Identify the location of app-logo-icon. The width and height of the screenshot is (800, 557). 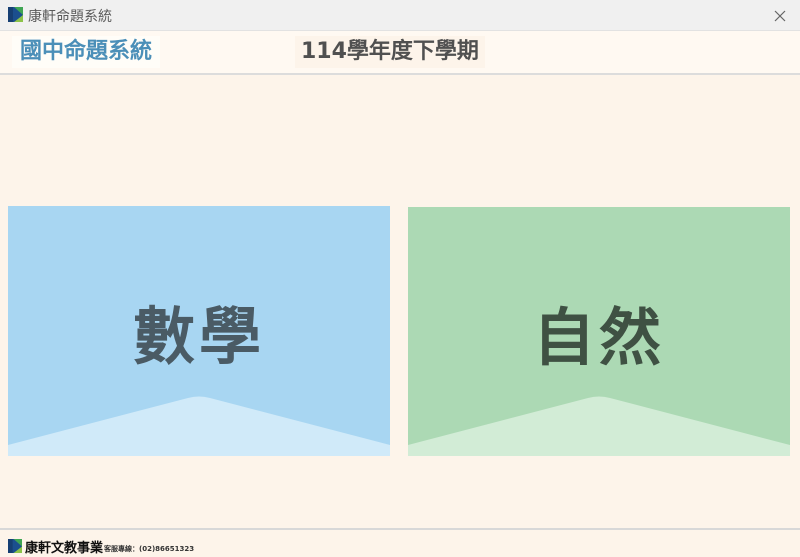
(15, 14).